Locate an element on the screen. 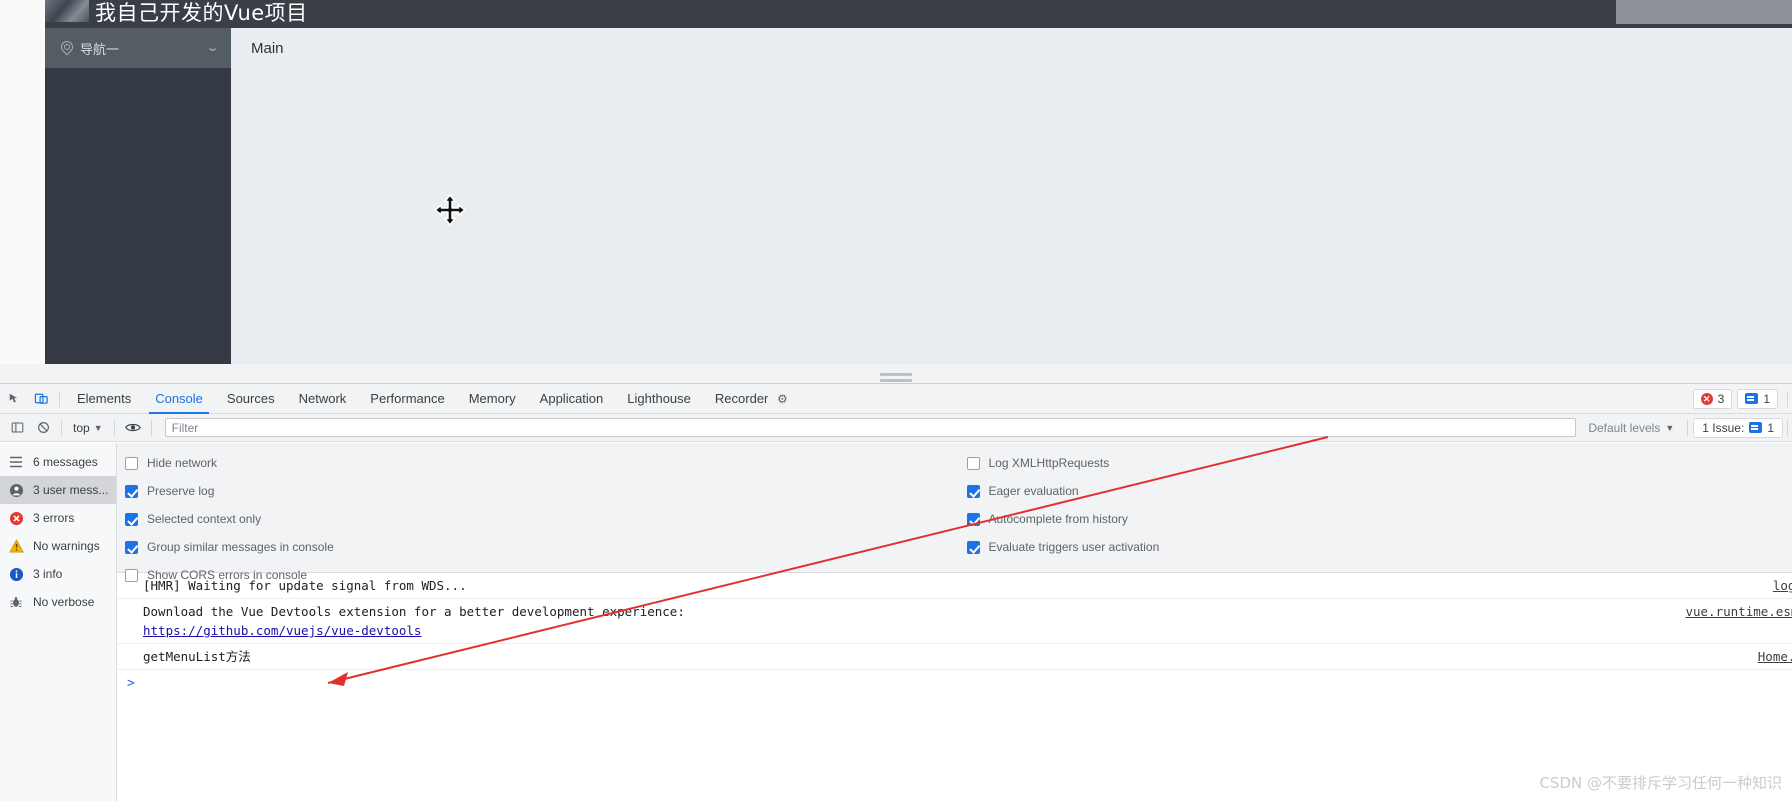  tab-label: Network is located at coordinates (322, 398).